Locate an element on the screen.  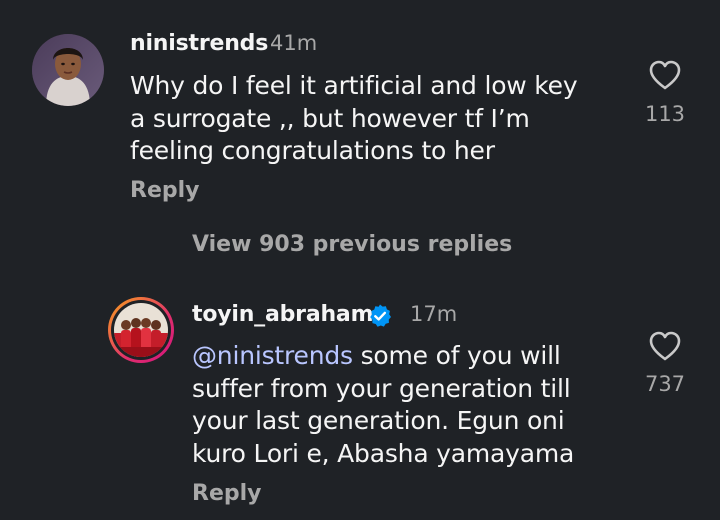
comment-timestamp: 41m is located at coordinates (294, 43).